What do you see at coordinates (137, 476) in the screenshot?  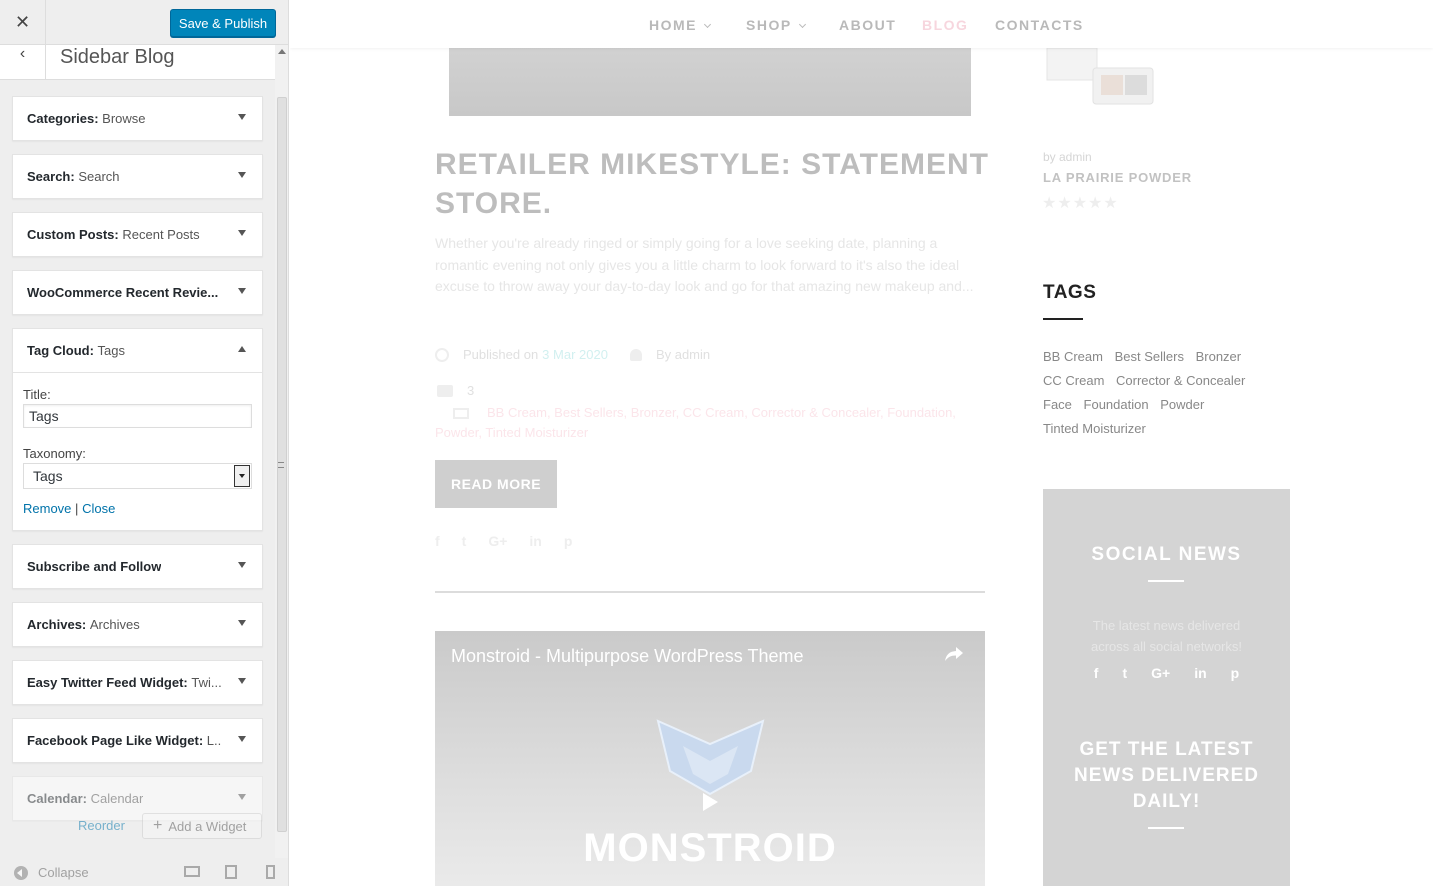 I see `taxonomy-select: Tags` at bounding box center [137, 476].